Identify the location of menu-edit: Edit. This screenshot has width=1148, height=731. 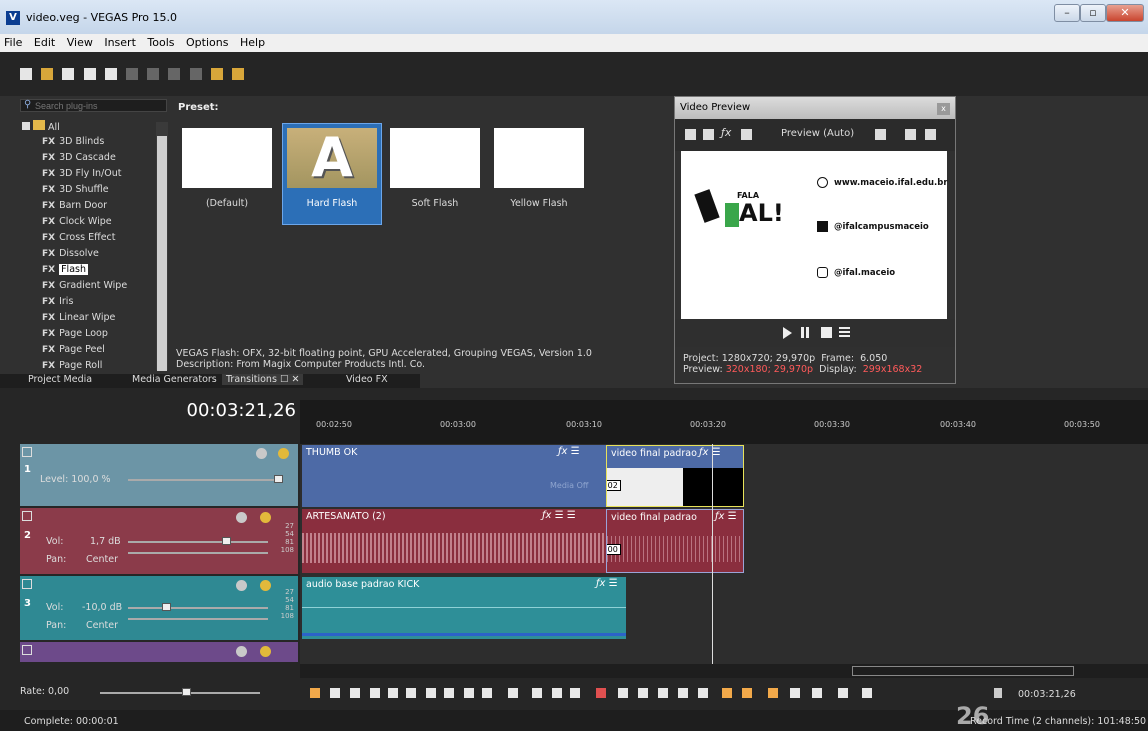
(44, 41).